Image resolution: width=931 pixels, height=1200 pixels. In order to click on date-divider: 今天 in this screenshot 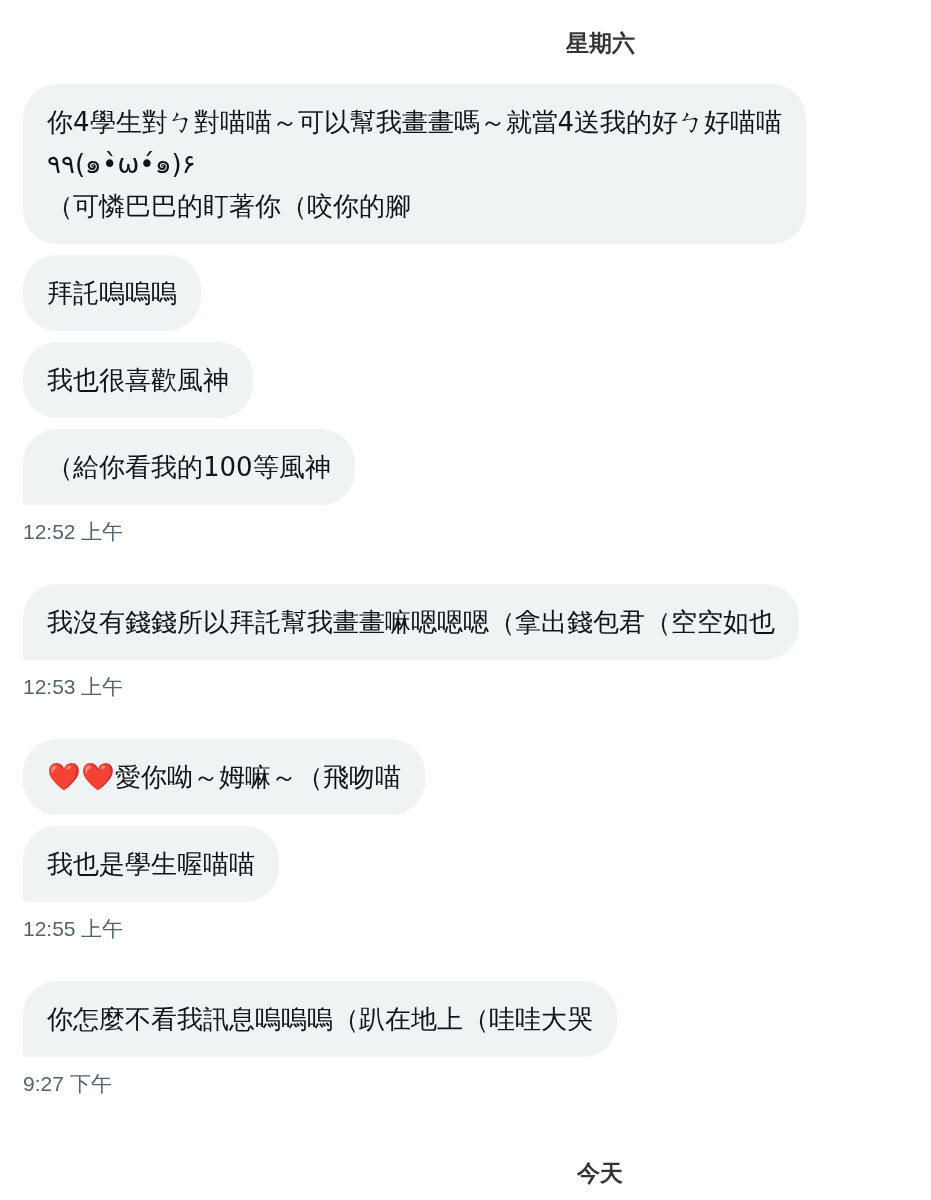, I will do `click(600, 1173)`.